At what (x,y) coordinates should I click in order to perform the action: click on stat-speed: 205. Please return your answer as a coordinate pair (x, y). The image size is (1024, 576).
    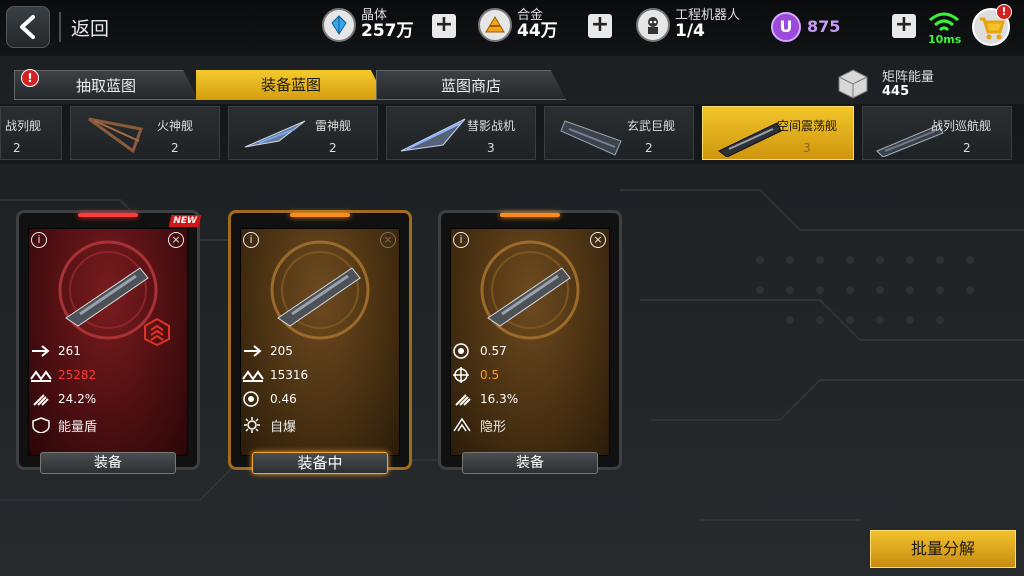
    Looking at the image, I should click on (267, 351).